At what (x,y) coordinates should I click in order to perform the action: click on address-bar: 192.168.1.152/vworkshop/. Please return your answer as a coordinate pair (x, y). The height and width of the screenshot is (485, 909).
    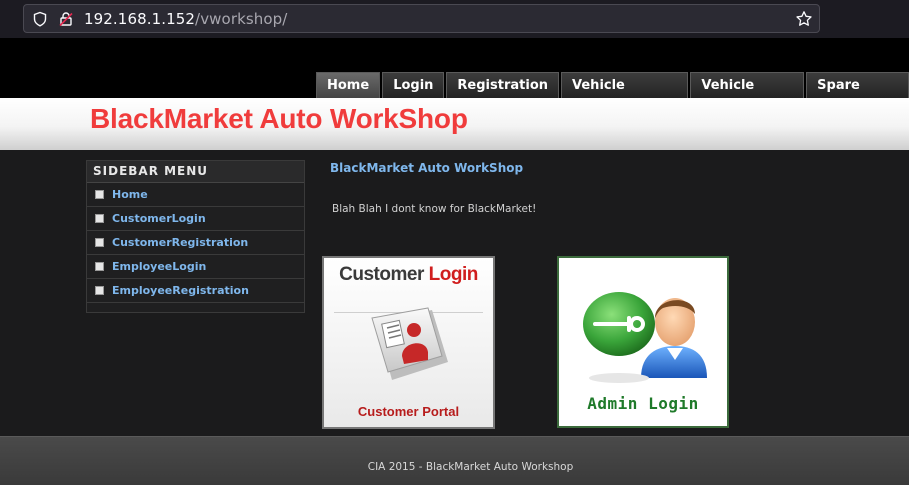
    Looking at the image, I should click on (421, 18).